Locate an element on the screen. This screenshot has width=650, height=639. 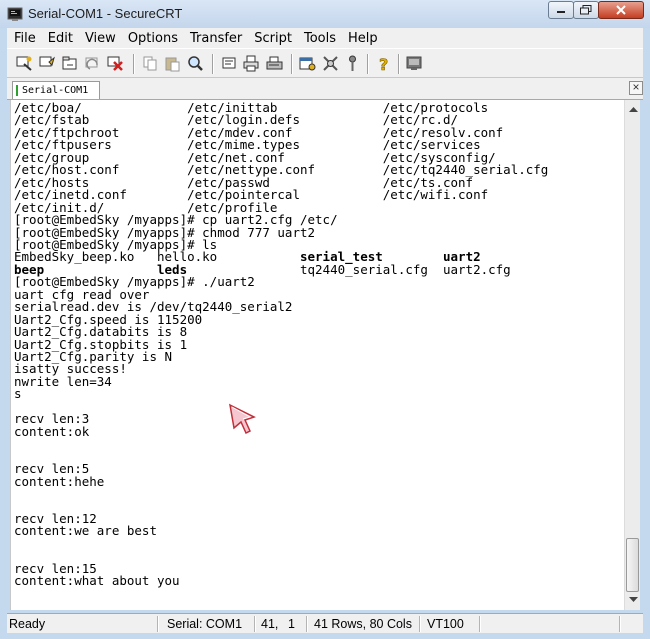
status-emulation: VT100 is located at coordinates (445, 624).